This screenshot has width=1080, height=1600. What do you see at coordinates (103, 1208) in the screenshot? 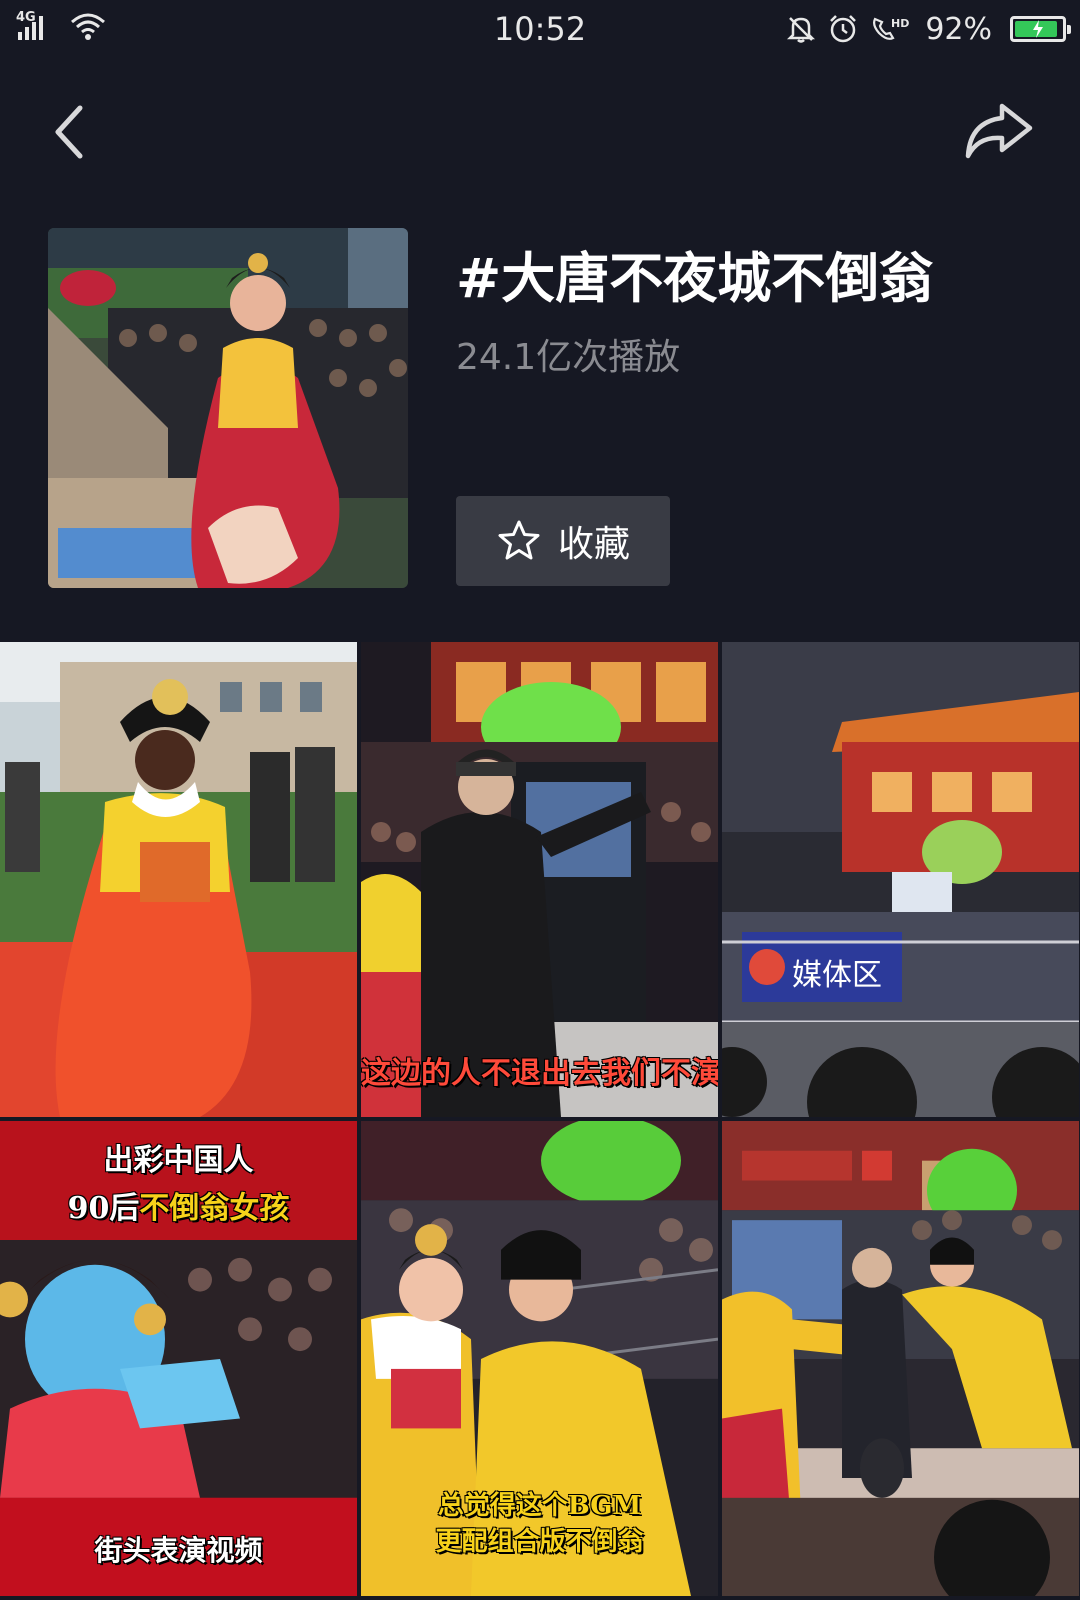
I see `caption-prefix: 90后` at bounding box center [103, 1208].